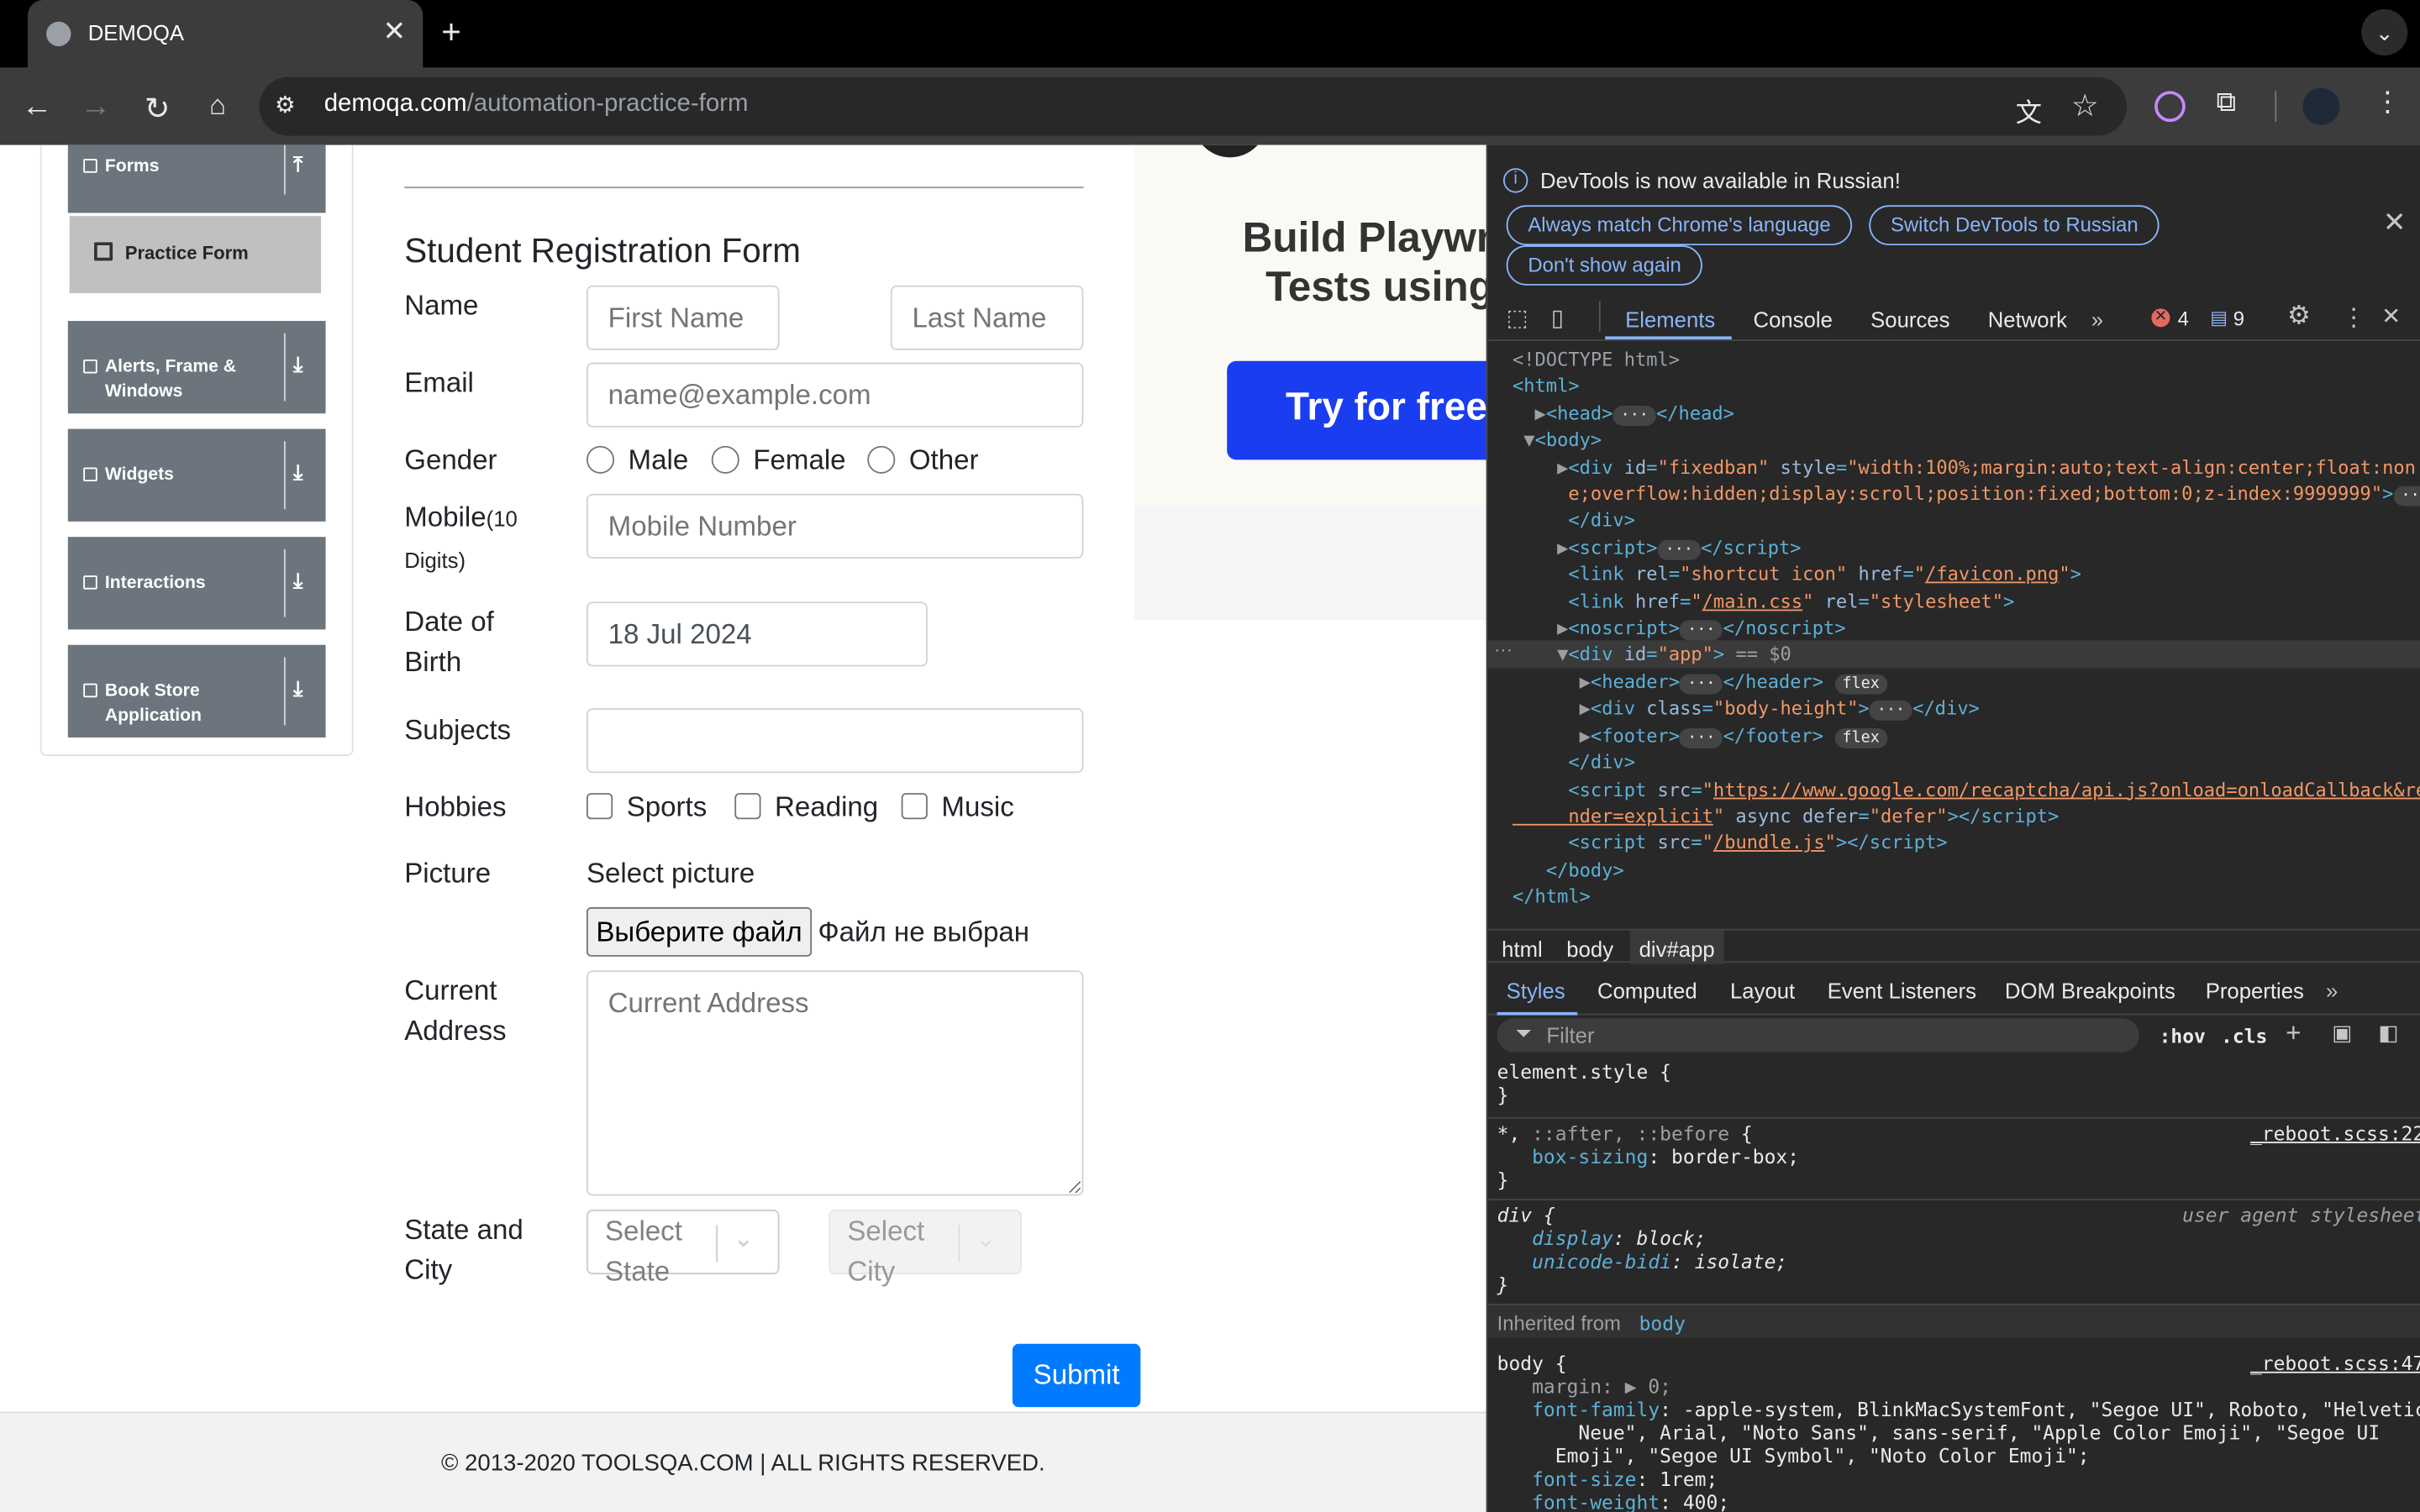 This screenshot has width=2420, height=1512. What do you see at coordinates (2090, 990) in the screenshot?
I see `tab-dom-breakpoints: DOM Breakpoints` at bounding box center [2090, 990].